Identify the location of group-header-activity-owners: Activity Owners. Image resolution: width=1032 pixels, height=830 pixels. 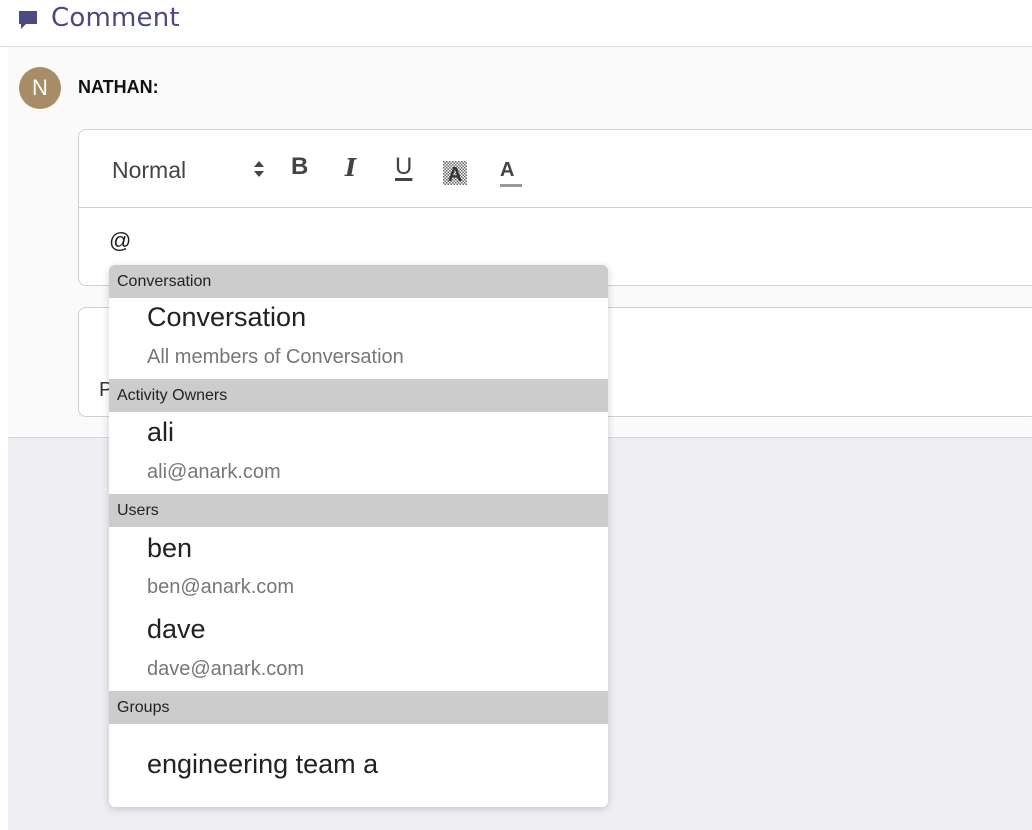
(358, 395).